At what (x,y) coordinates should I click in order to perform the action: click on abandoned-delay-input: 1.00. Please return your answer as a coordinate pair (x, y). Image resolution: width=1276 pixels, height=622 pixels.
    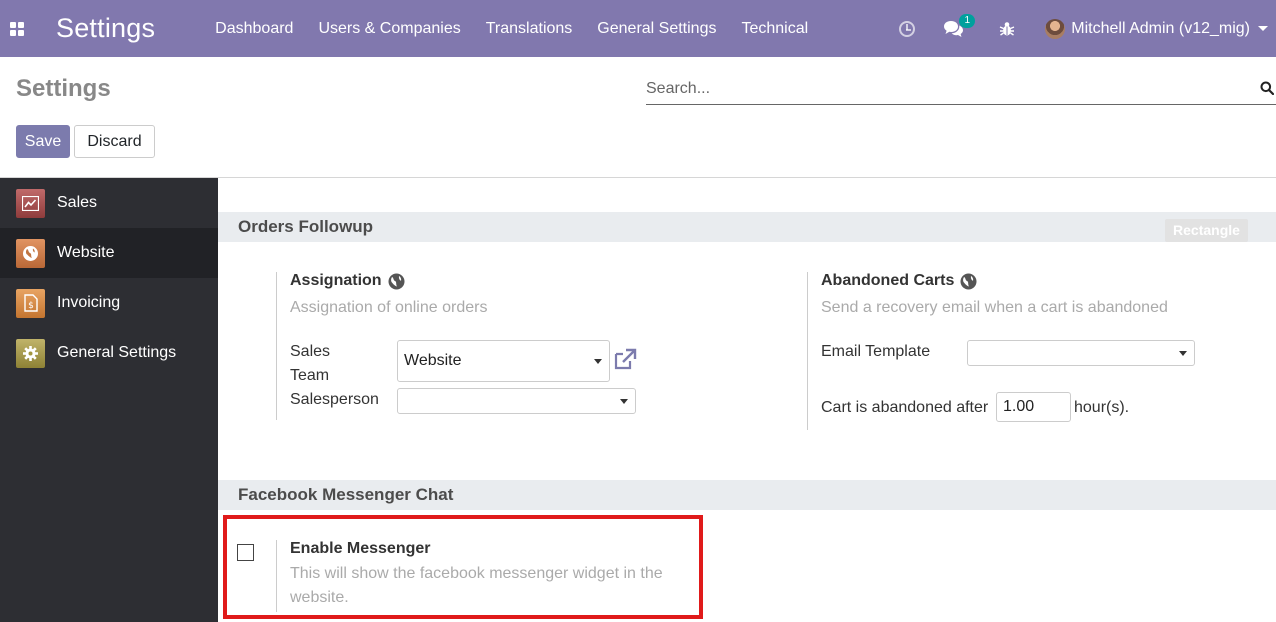
    Looking at the image, I should click on (1033, 407).